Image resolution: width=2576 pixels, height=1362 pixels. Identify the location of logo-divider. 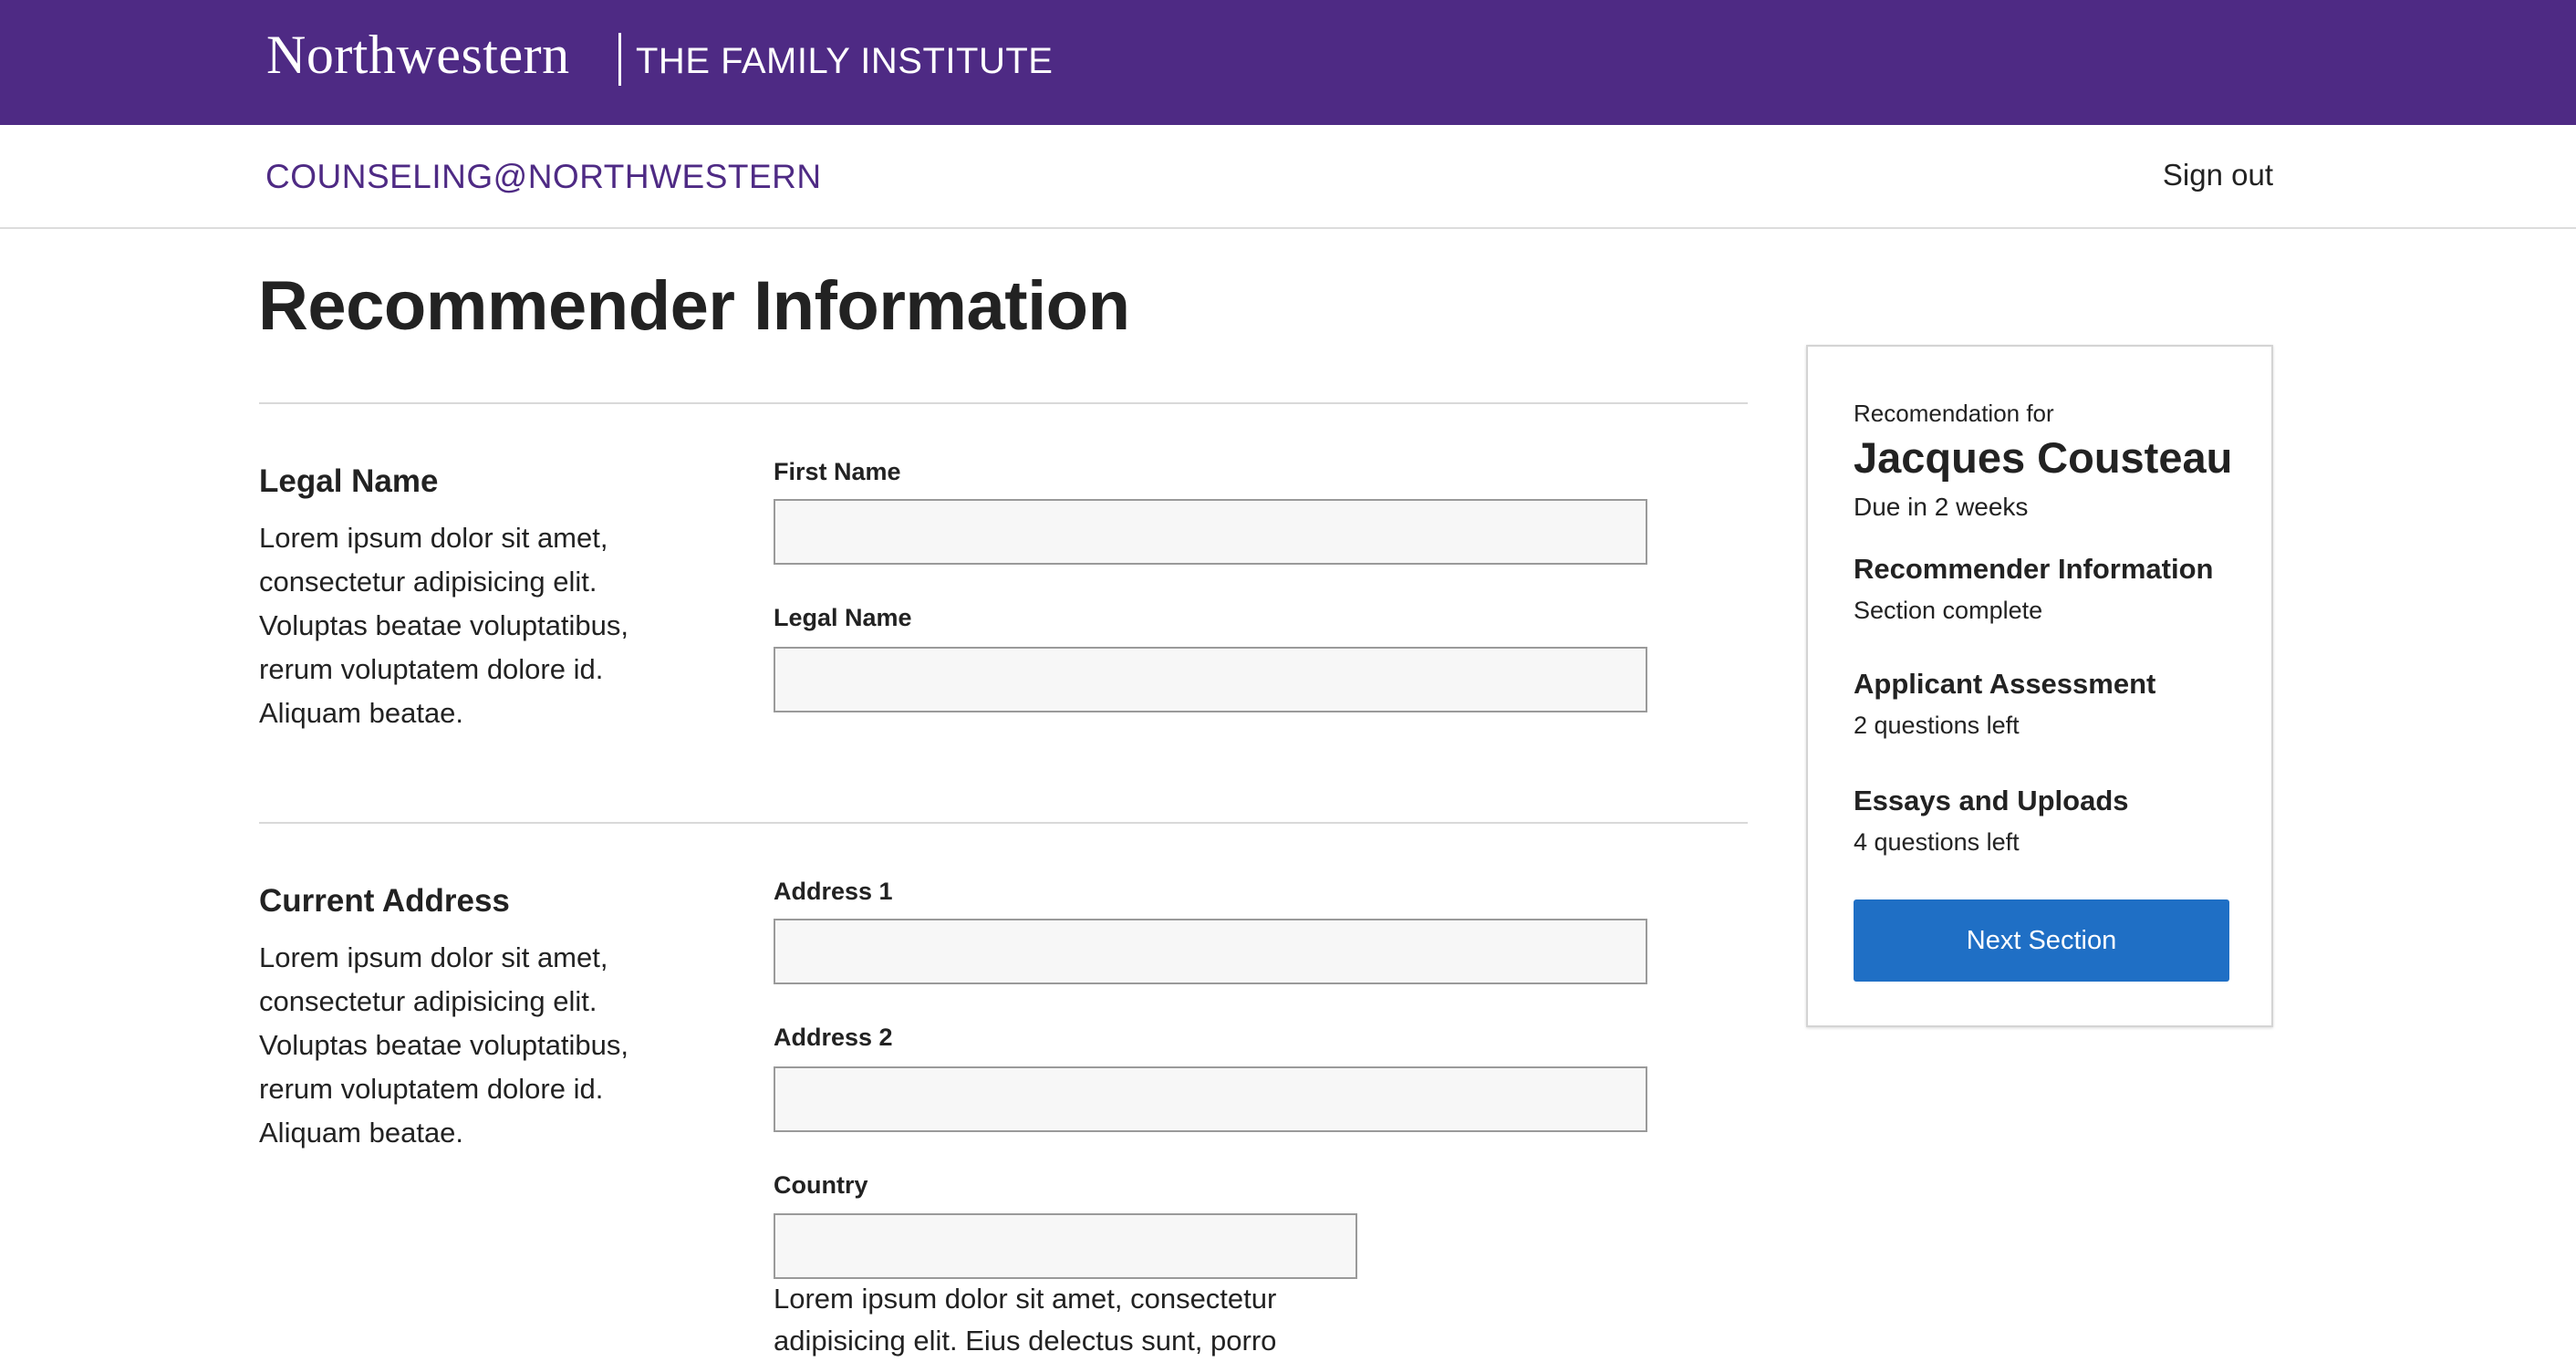
(619, 59).